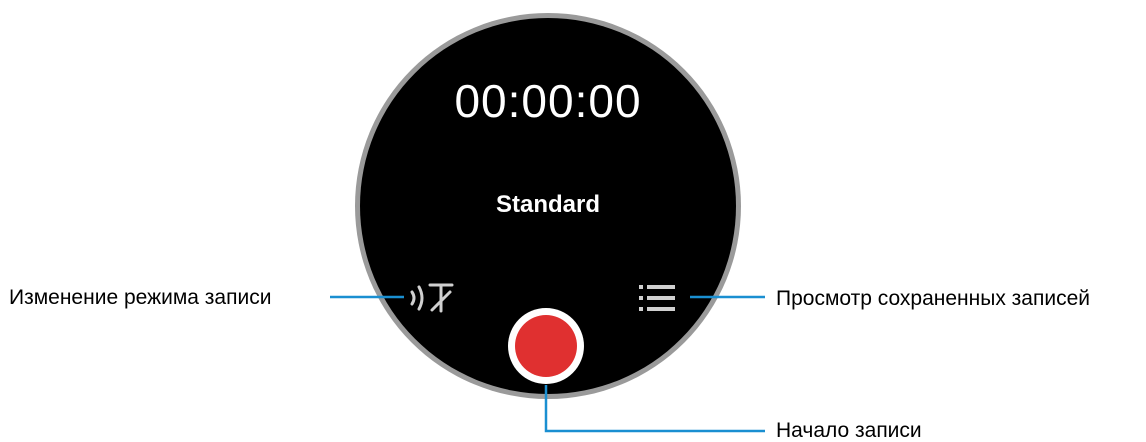 The width and height of the screenshot is (1146, 442). I want to click on callout-view-saved: Просмотр сохраненных записей, so click(933, 298).